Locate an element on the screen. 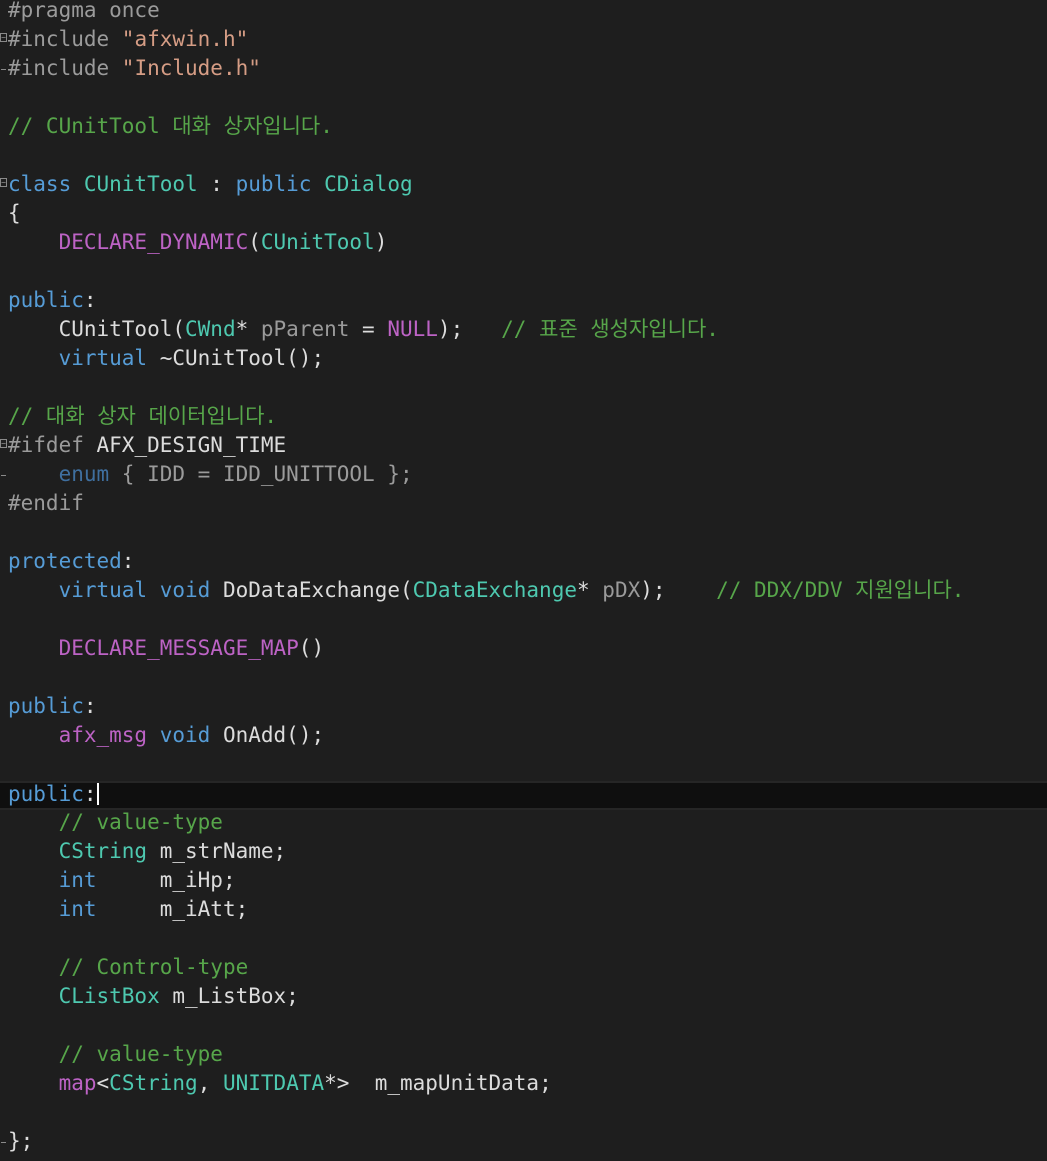 The image size is (1047, 1161). code-text: int m_iHp; is located at coordinates (122, 880).